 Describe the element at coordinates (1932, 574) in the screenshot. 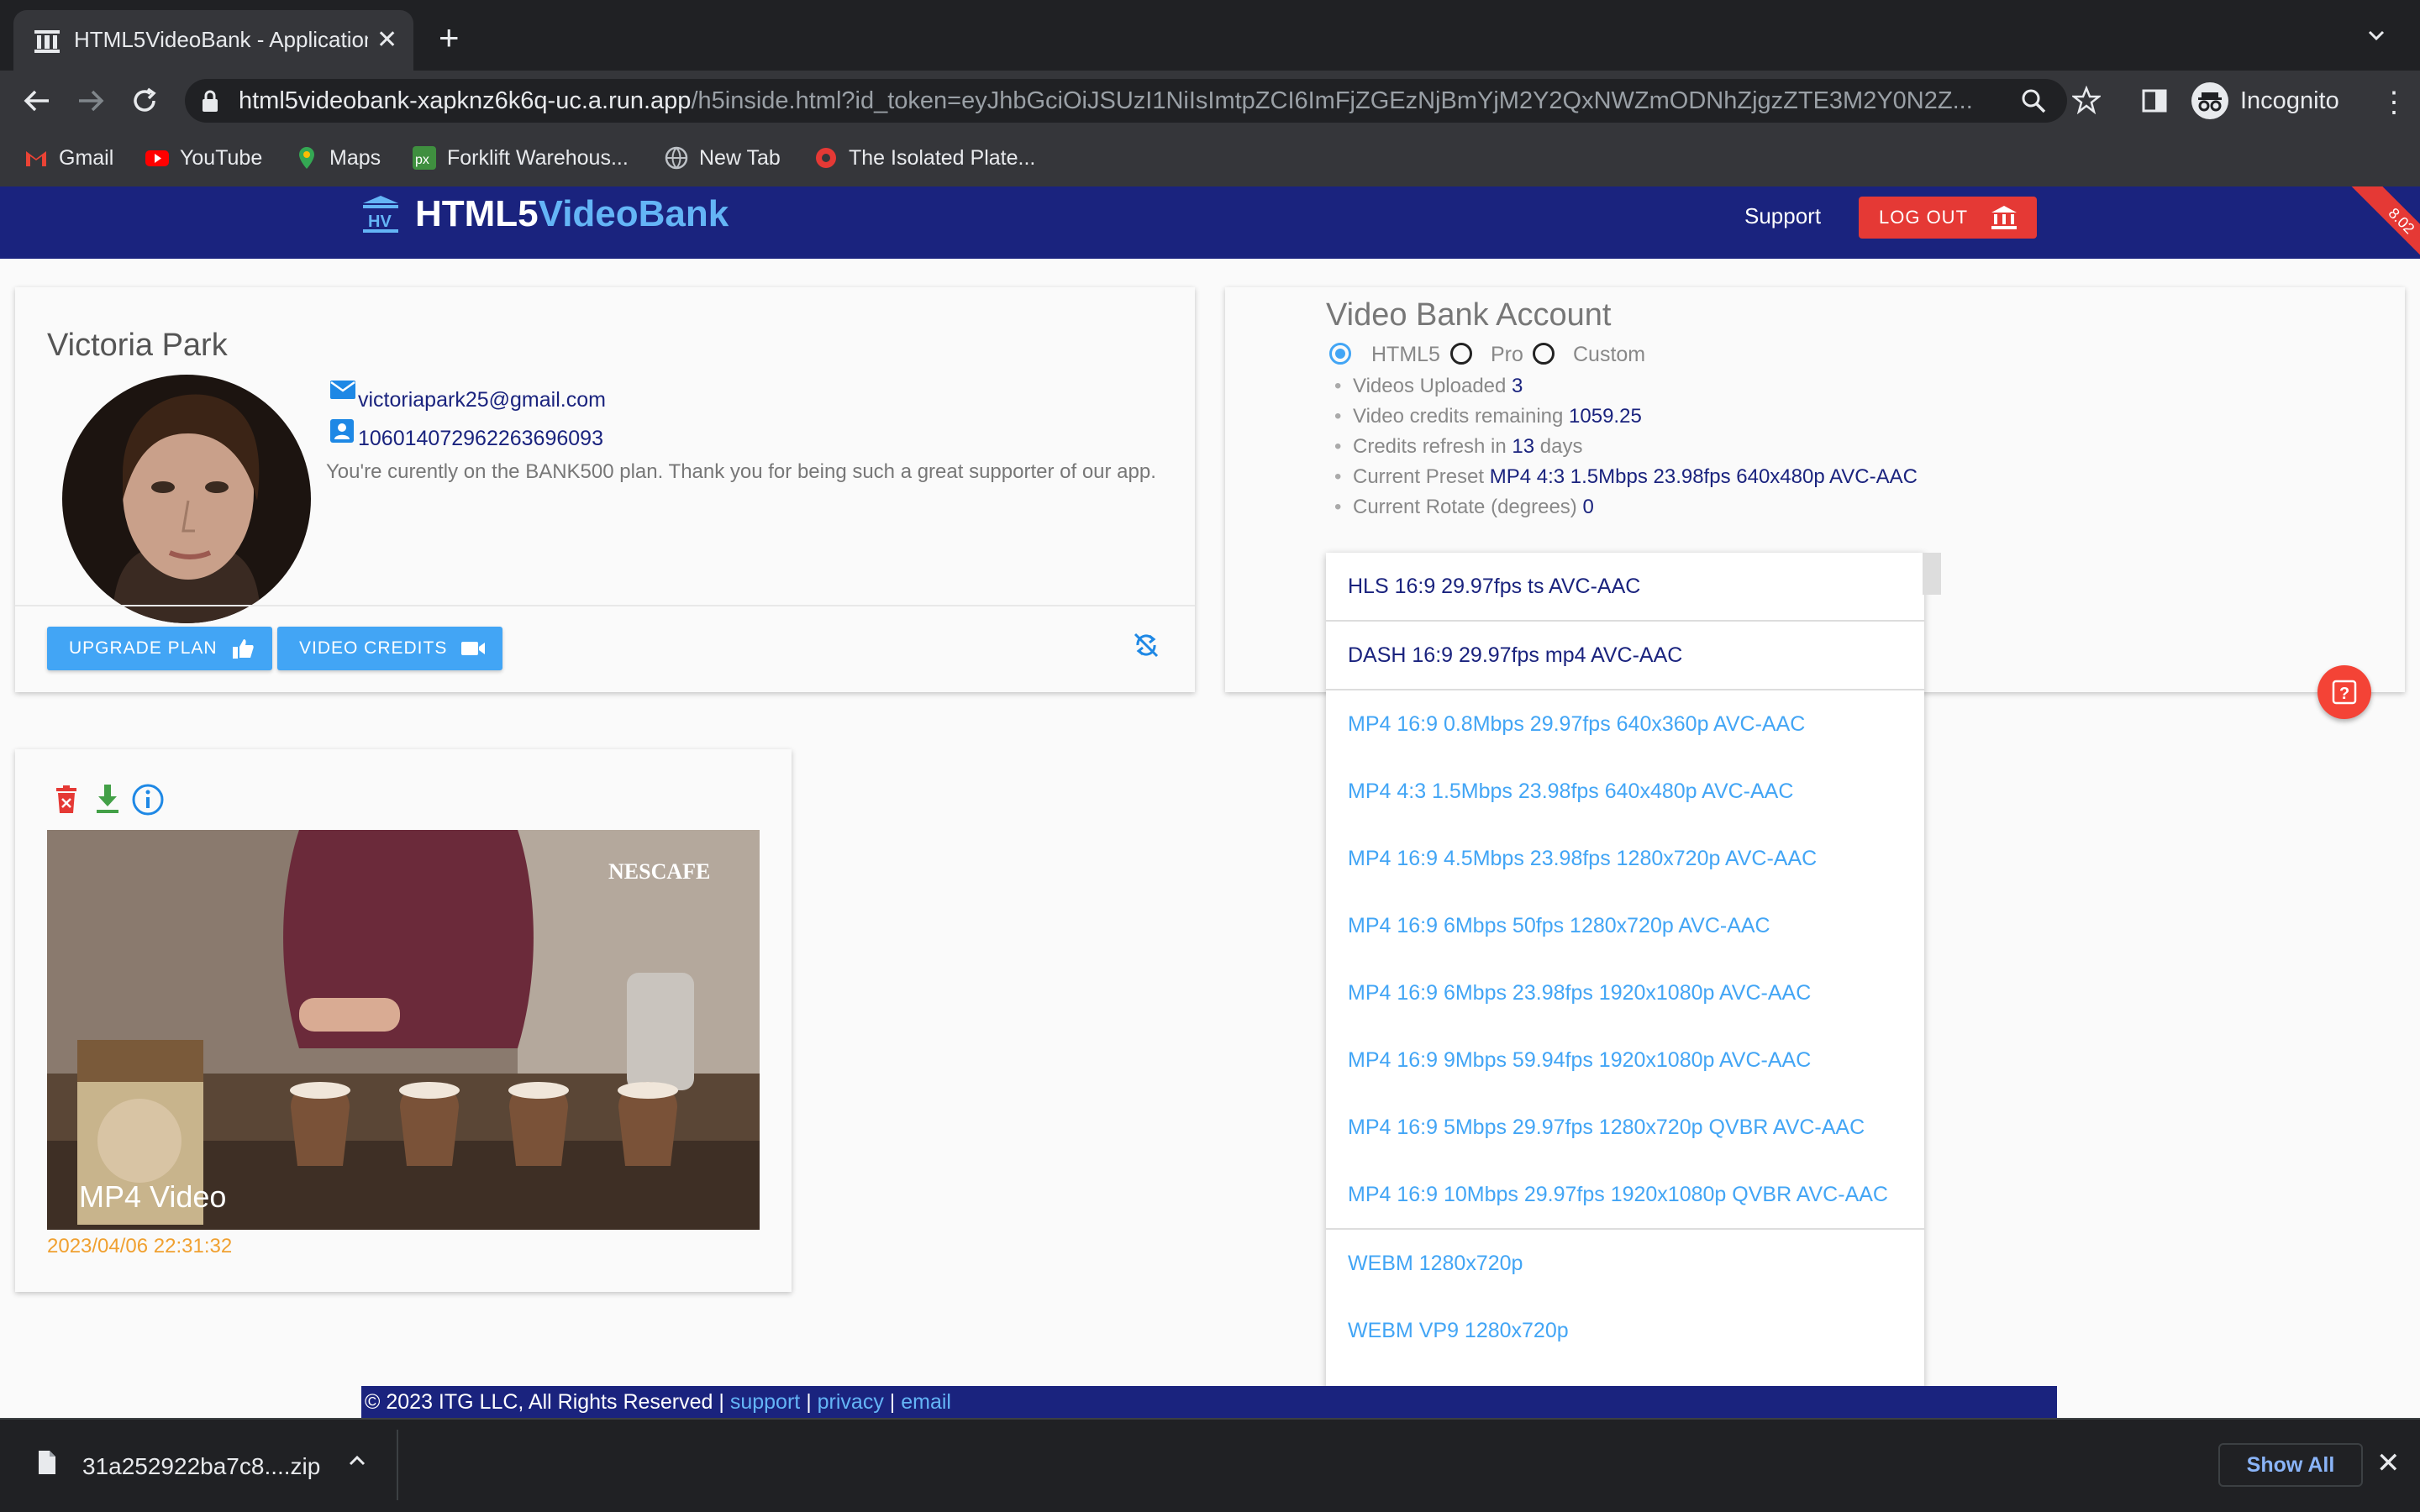

I see `dropdown-scrollbar` at that location.